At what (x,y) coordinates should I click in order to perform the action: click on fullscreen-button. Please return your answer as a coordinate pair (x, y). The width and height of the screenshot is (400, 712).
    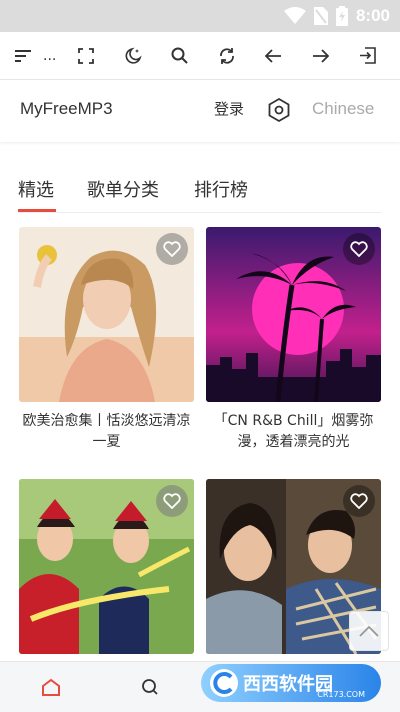
    Looking at the image, I should click on (85, 55).